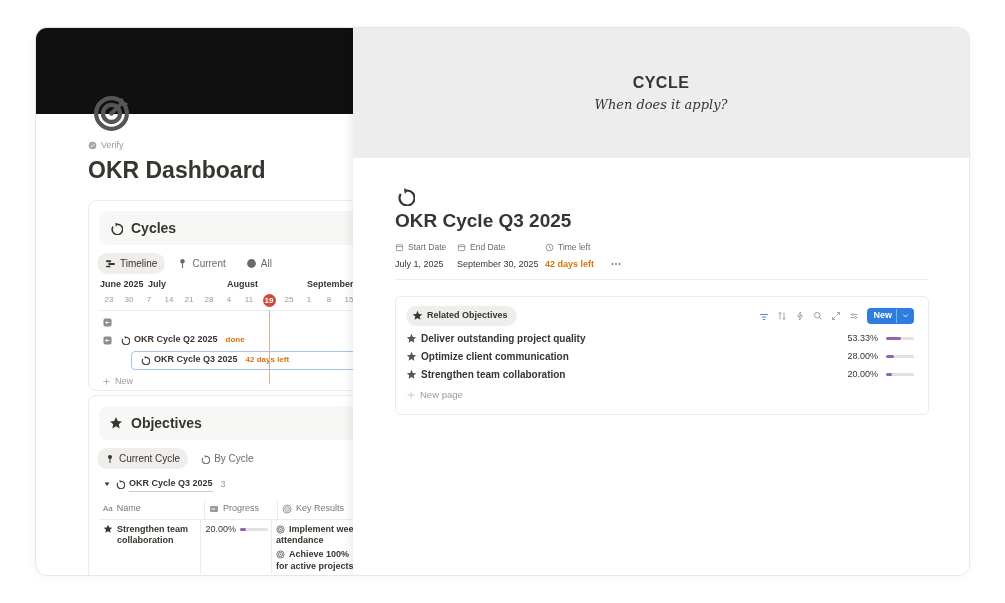  Describe the element at coordinates (131, 264) in the screenshot. I see `view-tab: Timeline` at that location.